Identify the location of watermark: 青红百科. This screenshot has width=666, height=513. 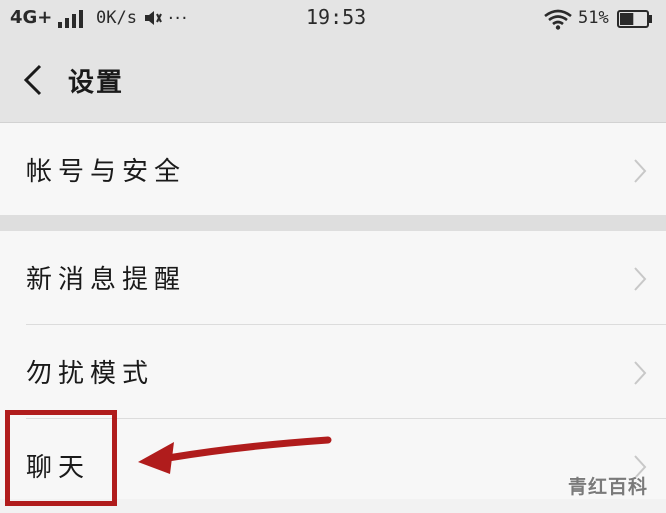
(608, 487).